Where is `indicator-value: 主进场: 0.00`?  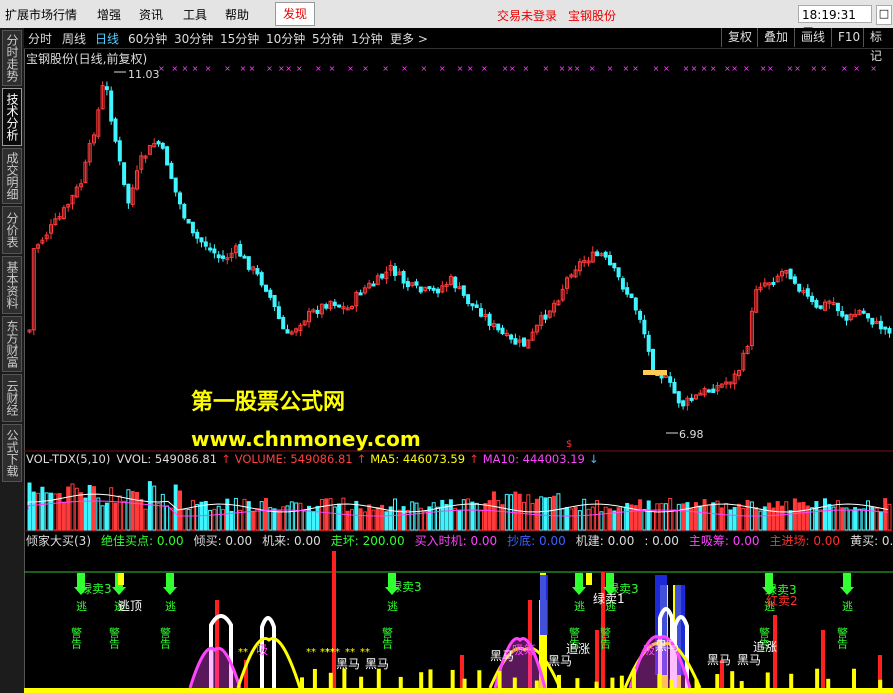 indicator-value: 主进场: 0.00 is located at coordinates (805, 541).